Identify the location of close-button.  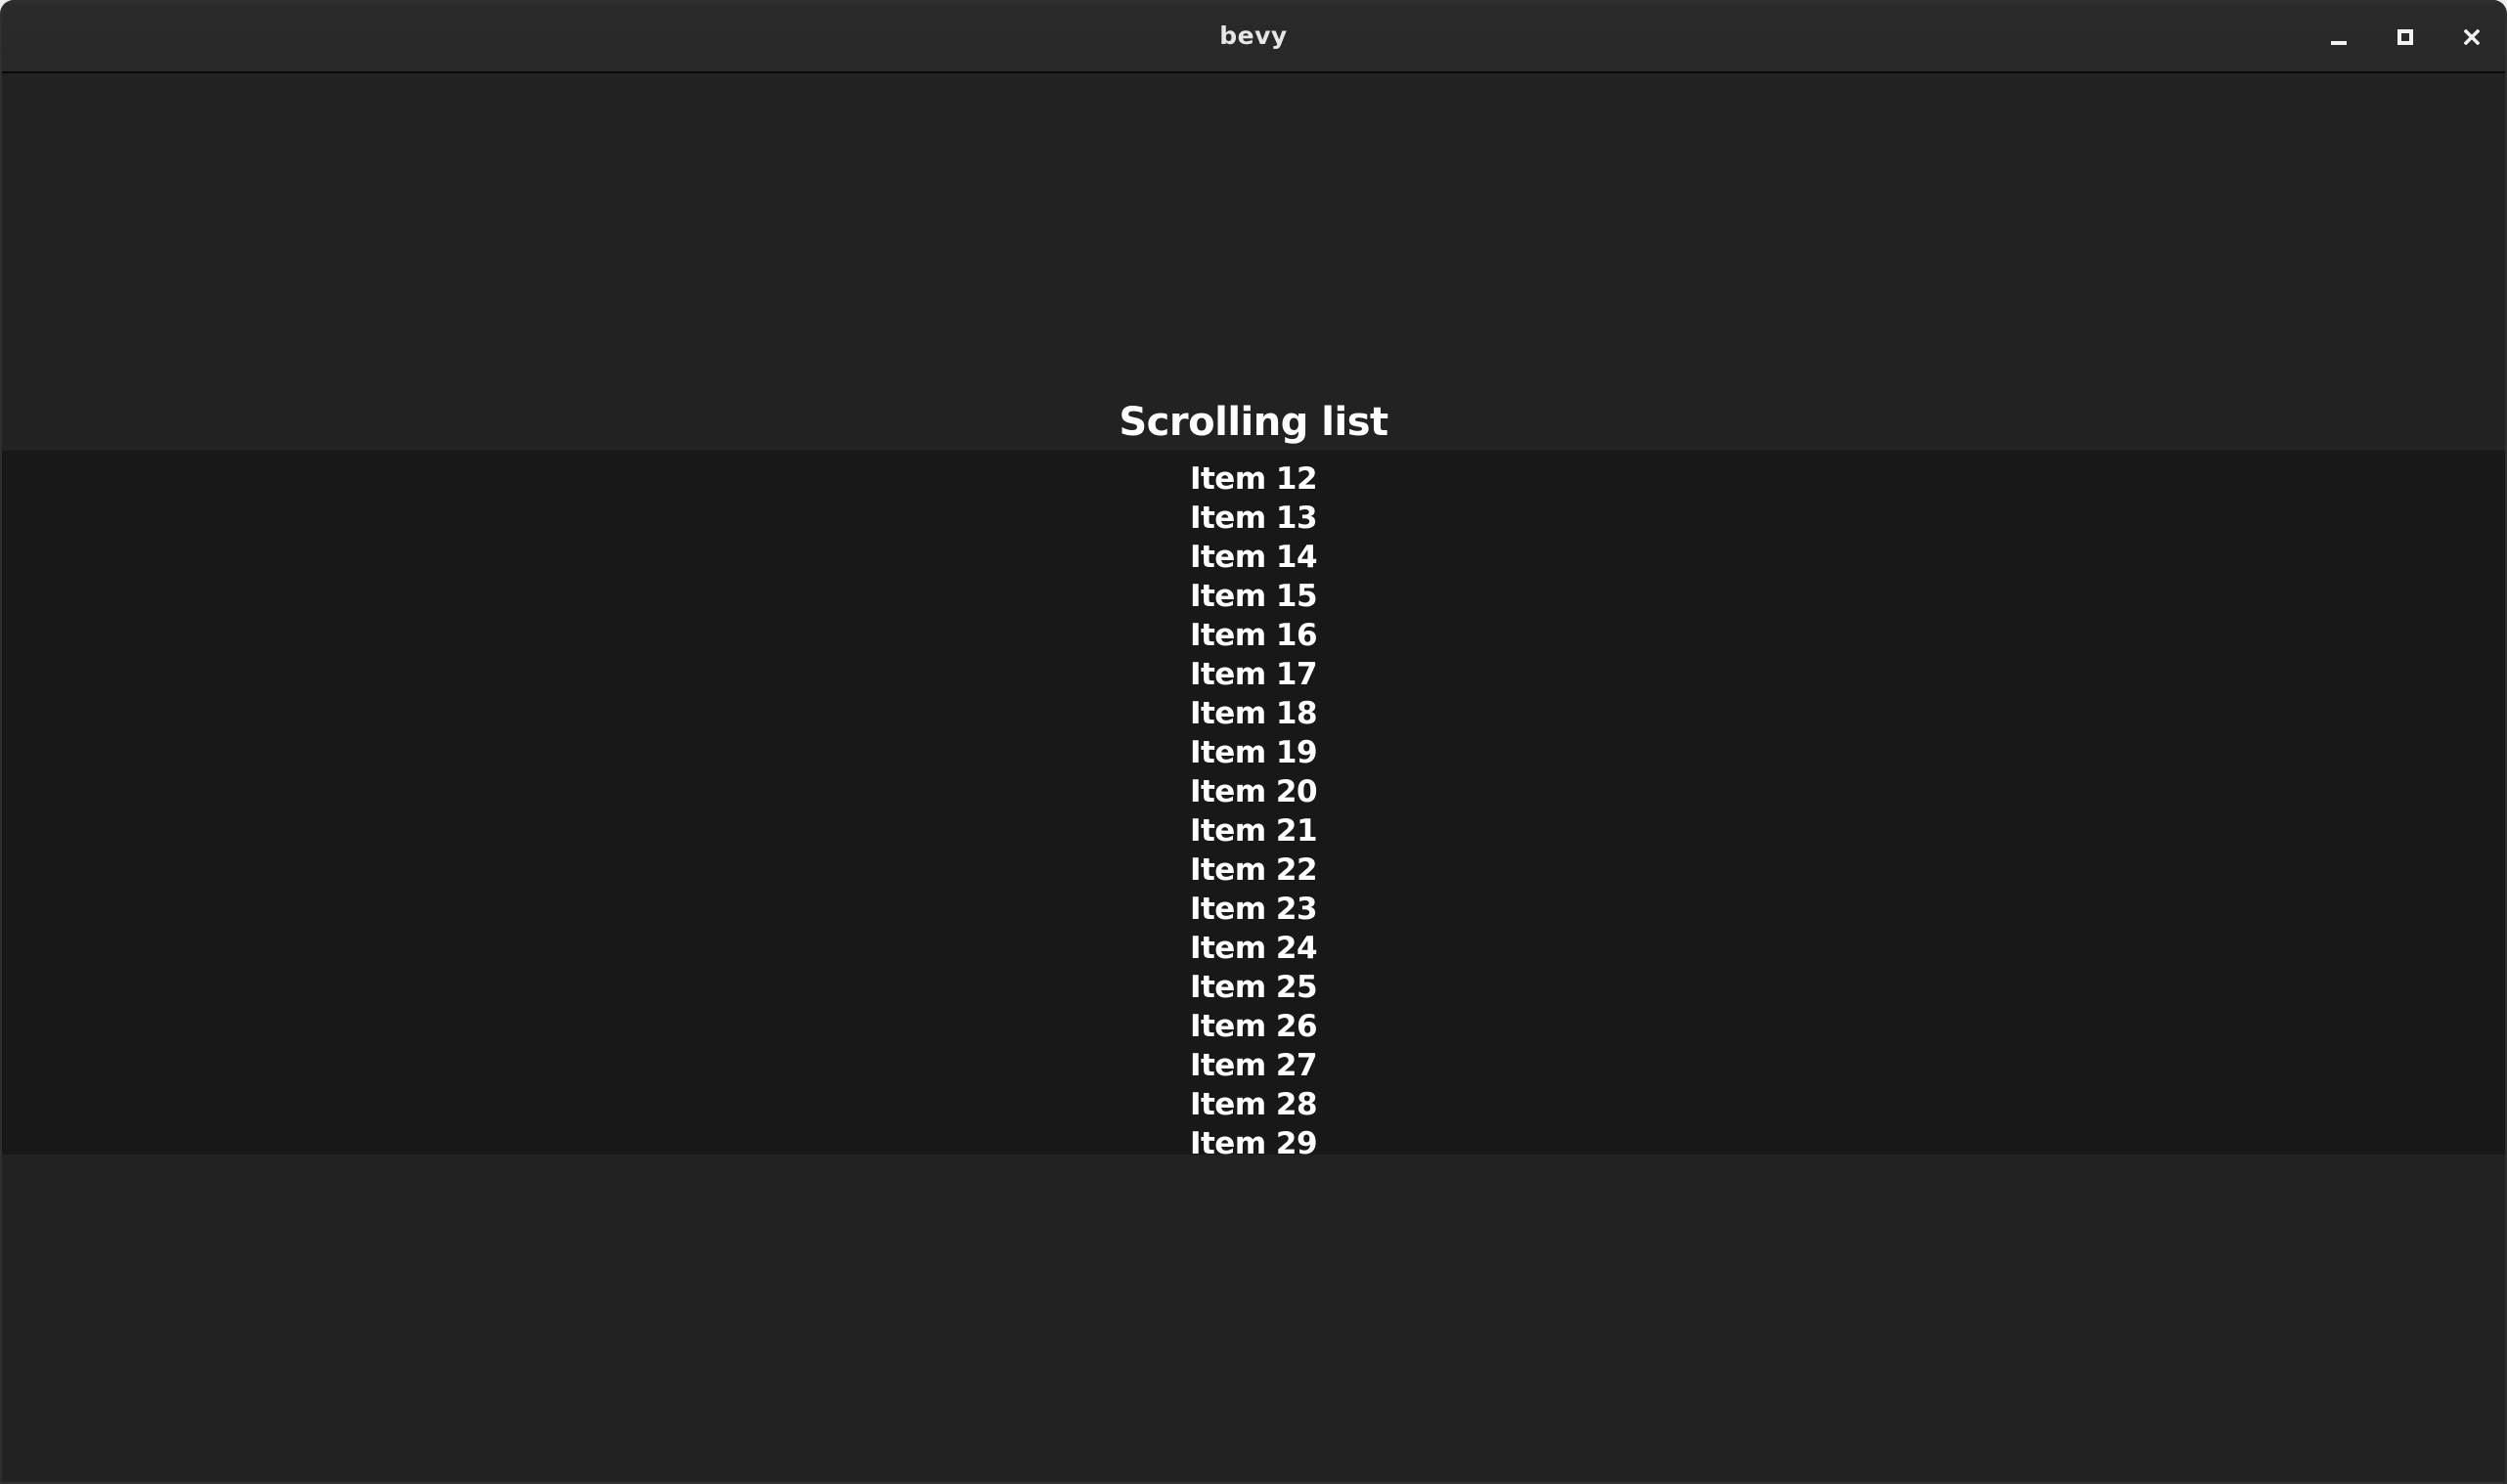
(2472, 37).